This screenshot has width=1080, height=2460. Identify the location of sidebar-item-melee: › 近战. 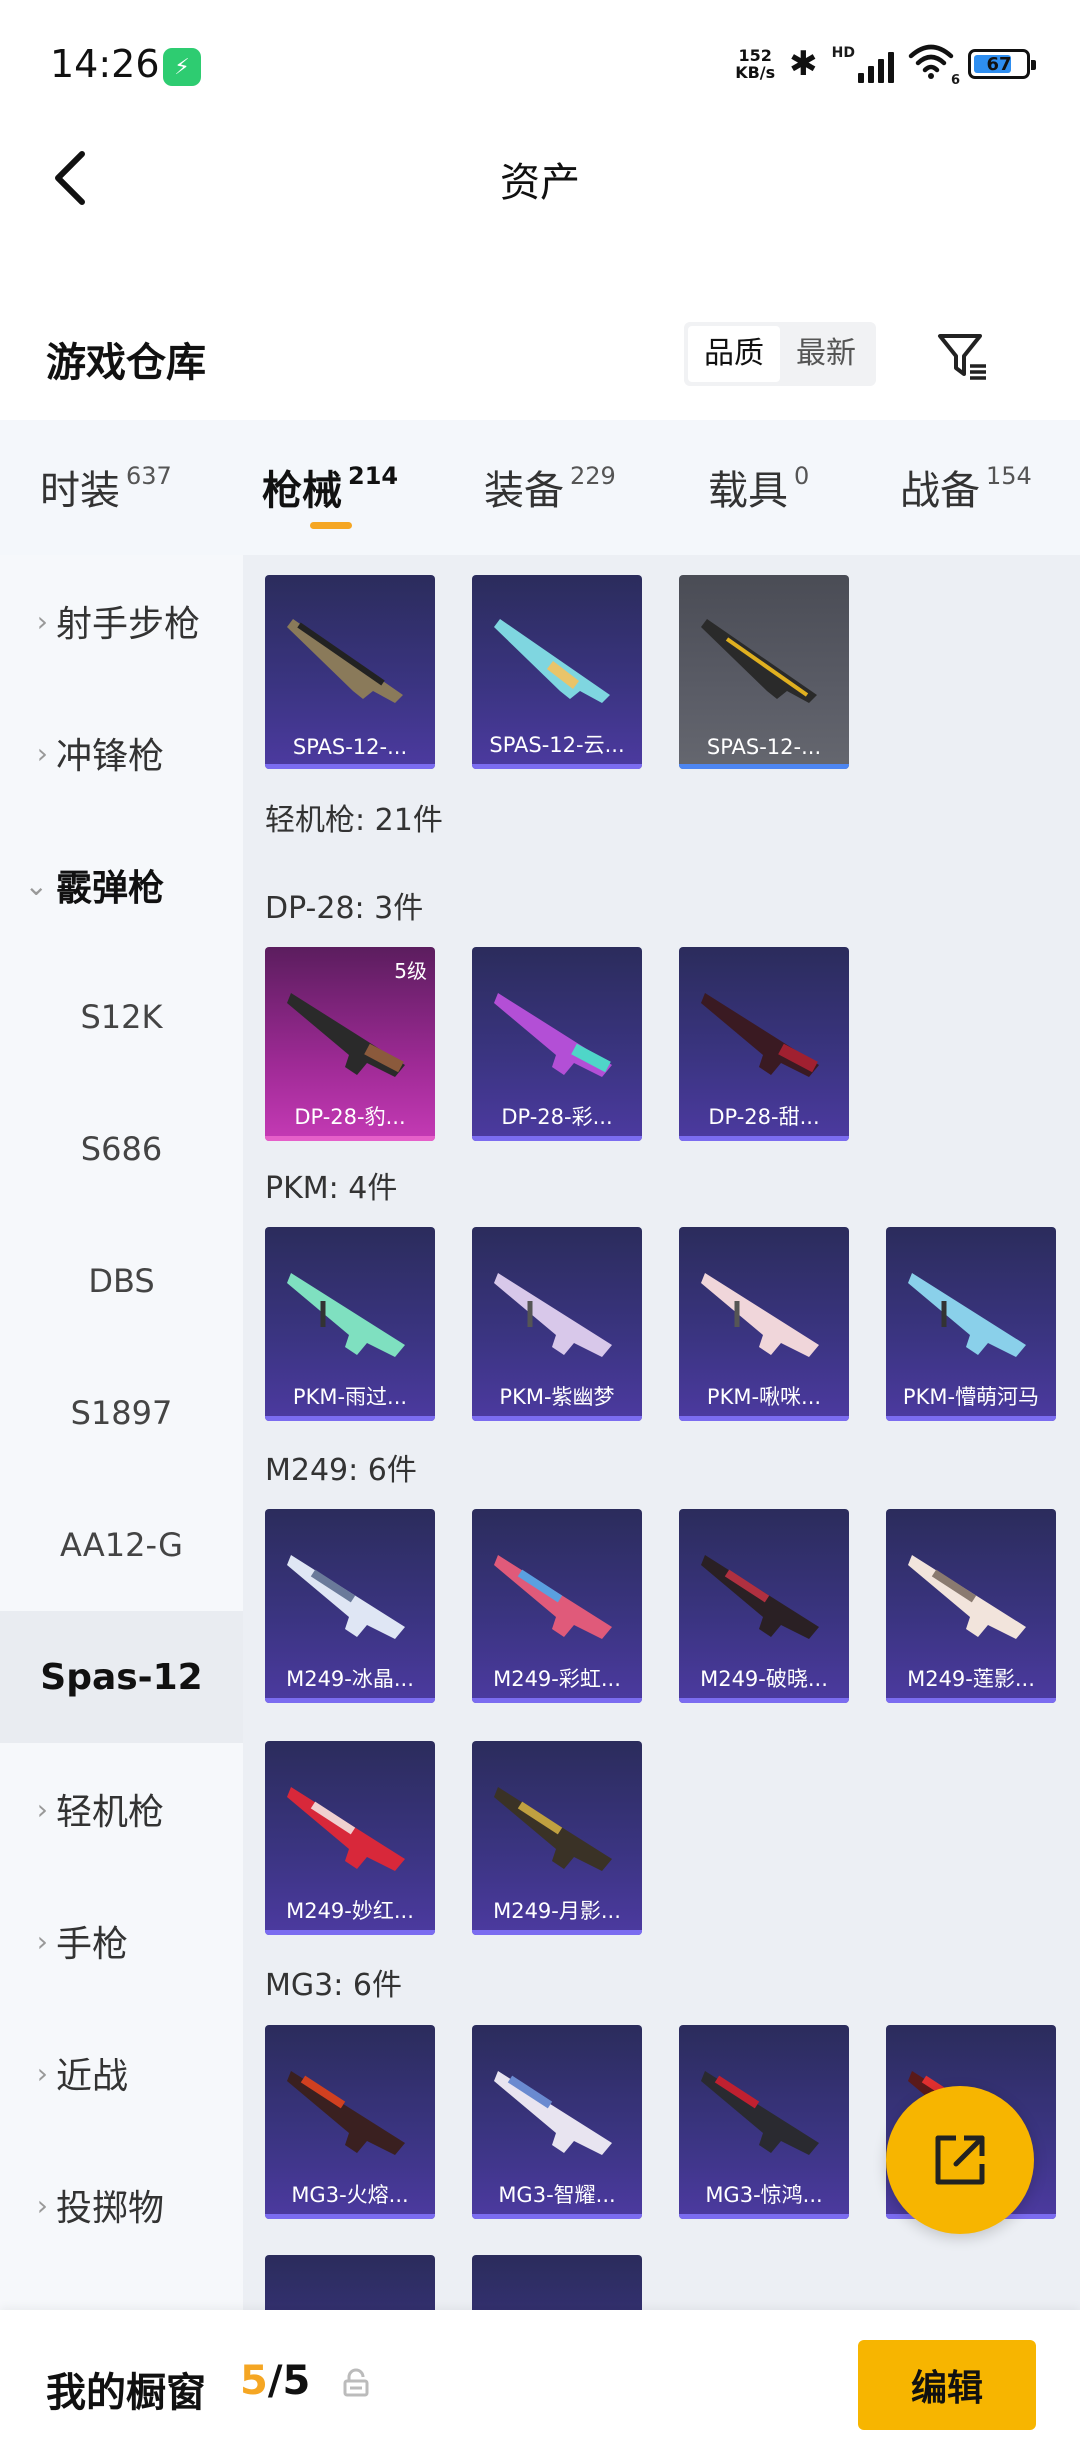
(121, 2073).